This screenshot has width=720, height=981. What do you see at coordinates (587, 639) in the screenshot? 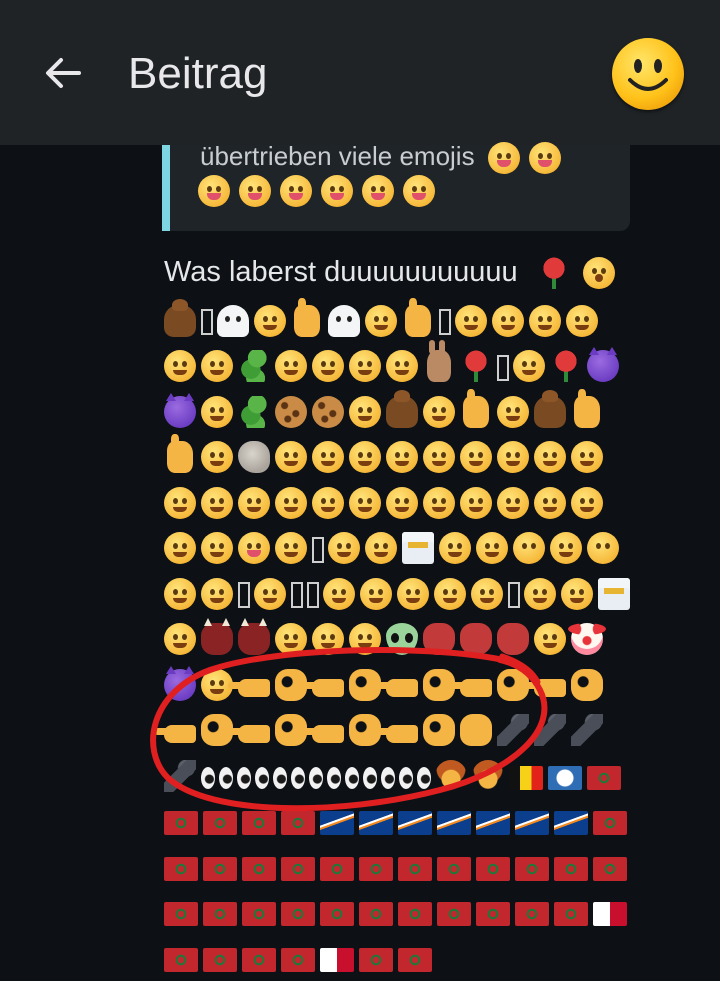
I see `clown-face-icon` at bounding box center [587, 639].